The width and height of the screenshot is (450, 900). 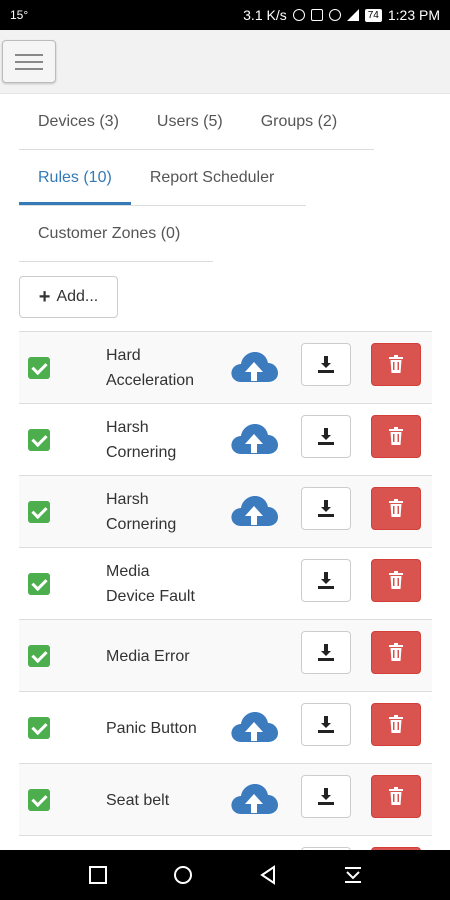 I want to click on tab-row-1: Devices (3) Users (5) Groups (2), so click(x=196, y=122).